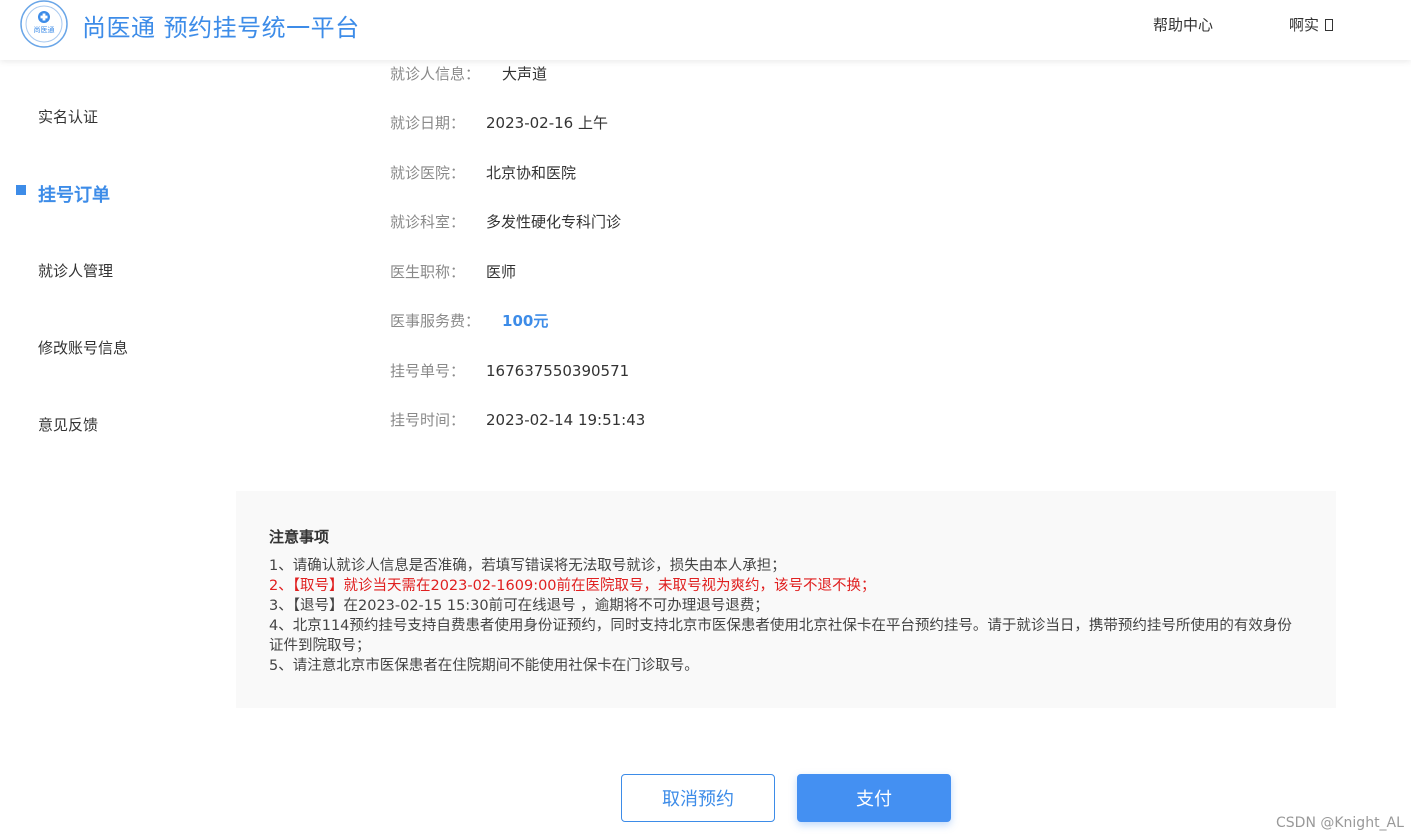 The height and width of the screenshot is (840, 1411). Describe the element at coordinates (547, 123) in the screenshot. I see `detail-value: 2023-02-16 上午` at that location.